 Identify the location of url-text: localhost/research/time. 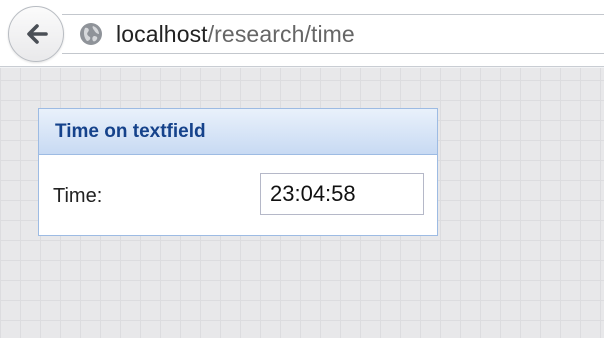
(235, 34).